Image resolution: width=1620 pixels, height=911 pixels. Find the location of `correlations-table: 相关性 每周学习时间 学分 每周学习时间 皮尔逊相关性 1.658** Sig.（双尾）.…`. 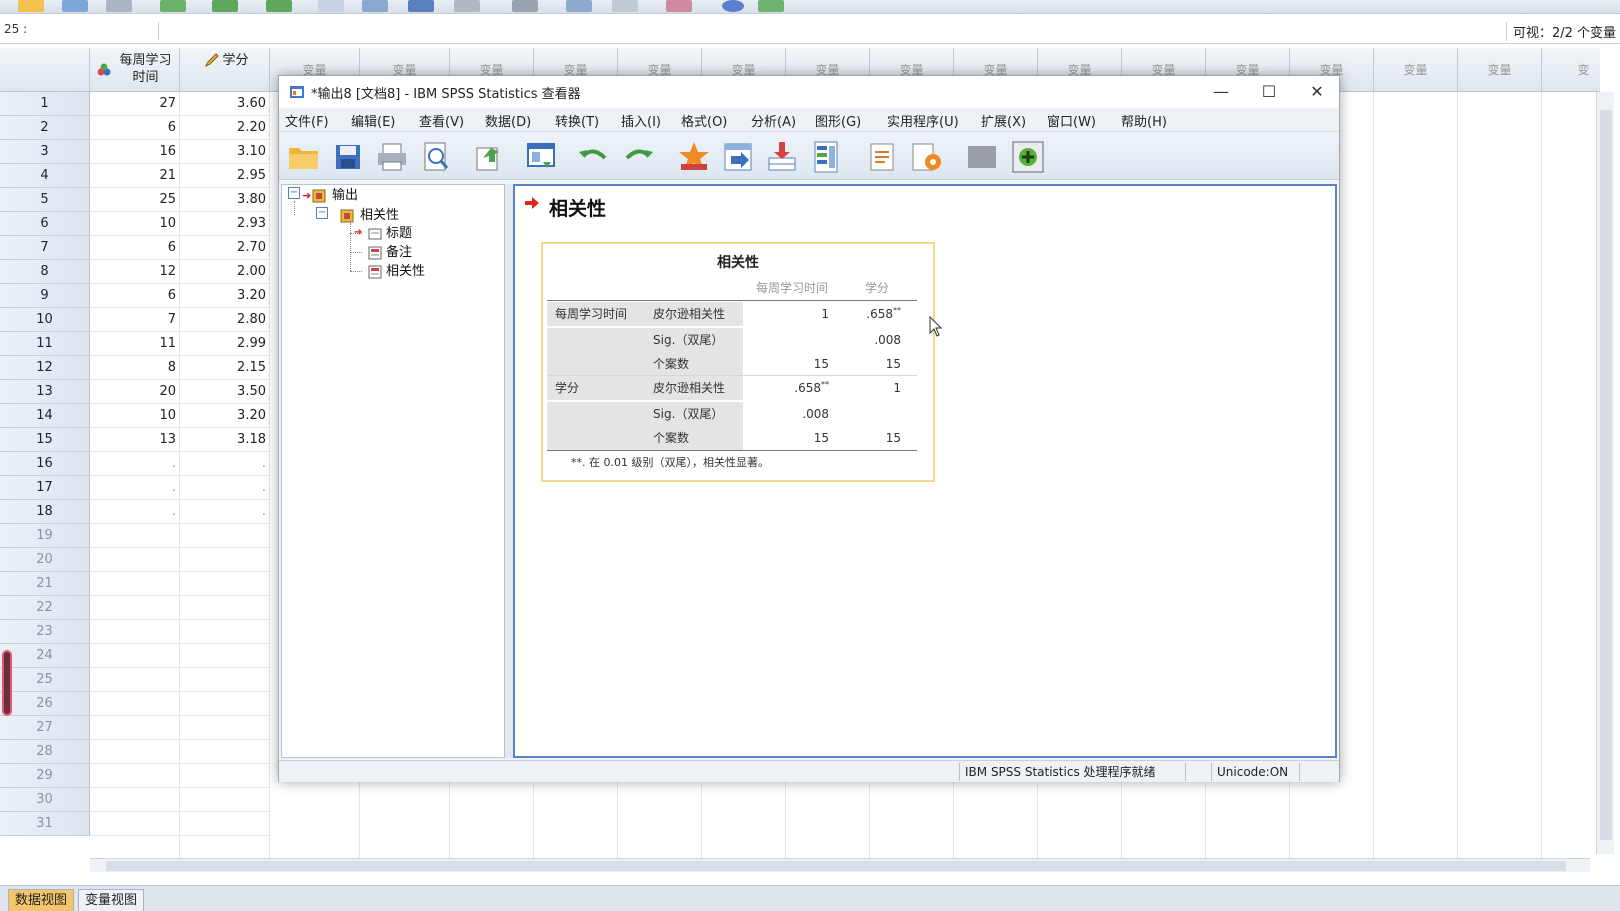

correlations-table: 相关性 每周学习时间 学分 每周学习时间 皮尔逊相关性 1.658** Sig.（双尾）.… is located at coordinates (738, 362).